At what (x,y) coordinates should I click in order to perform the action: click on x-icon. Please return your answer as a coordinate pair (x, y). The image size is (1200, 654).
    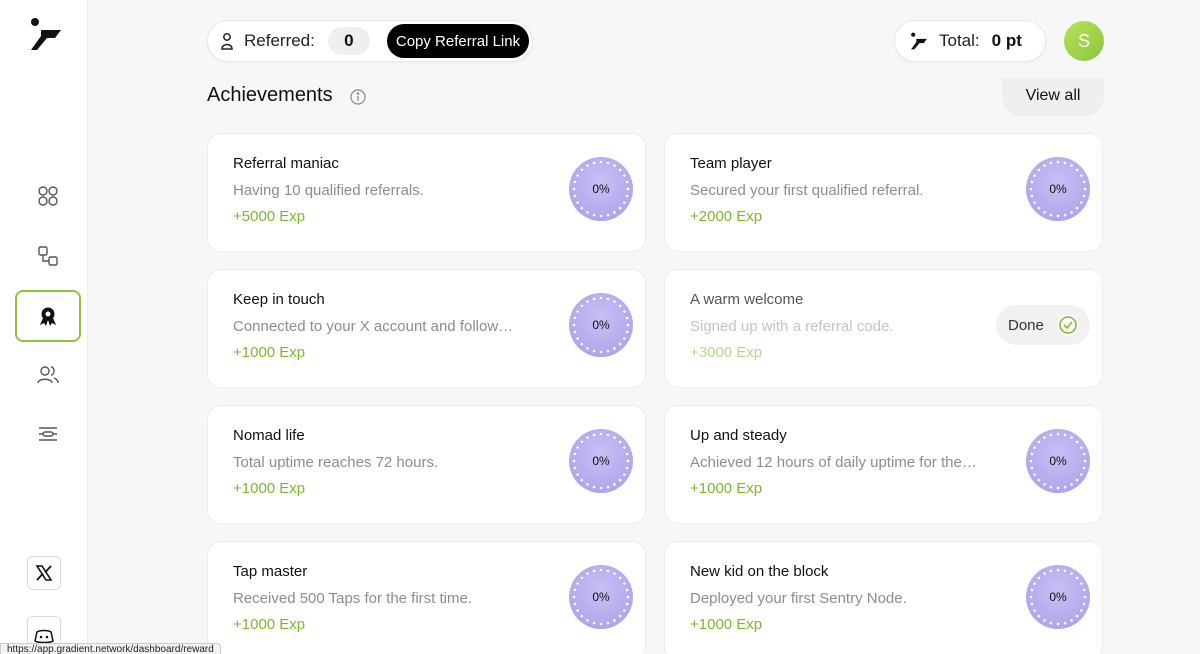
    Looking at the image, I should click on (44, 573).